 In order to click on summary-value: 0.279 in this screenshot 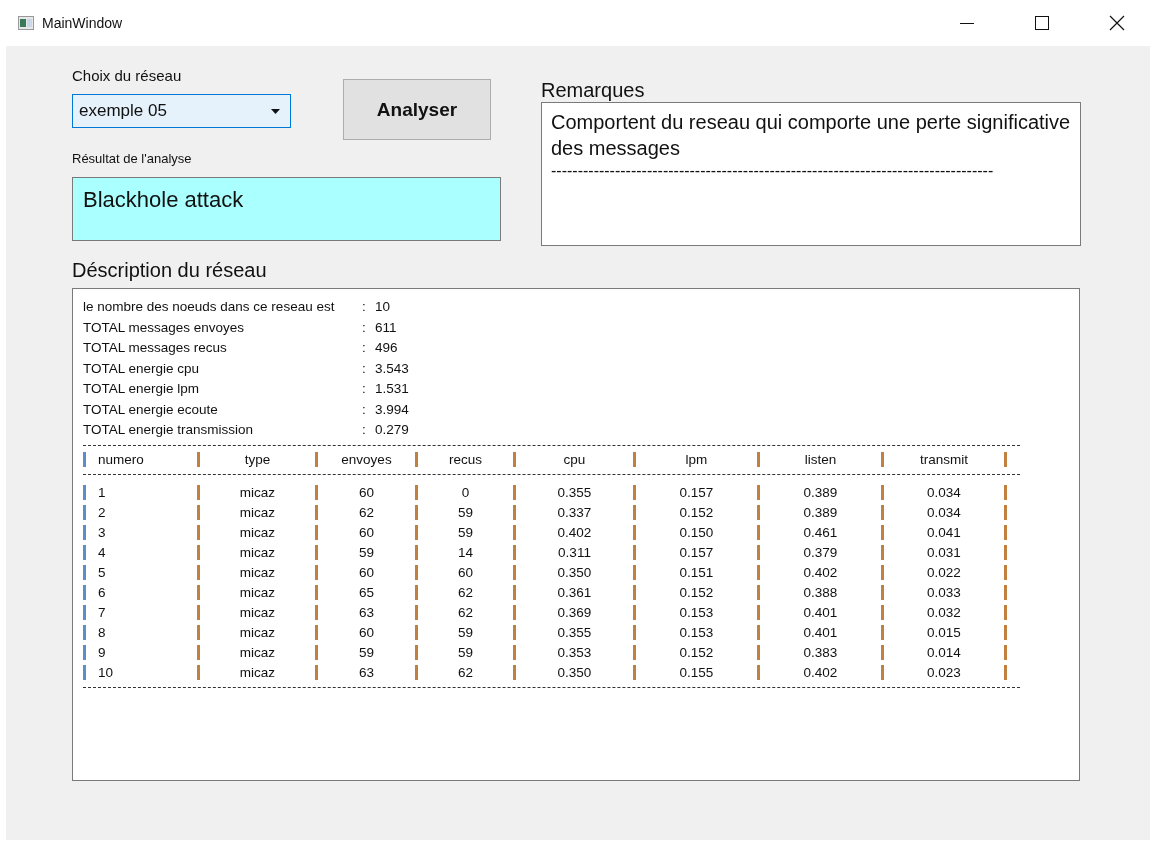, I will do `click(392, 430)`.